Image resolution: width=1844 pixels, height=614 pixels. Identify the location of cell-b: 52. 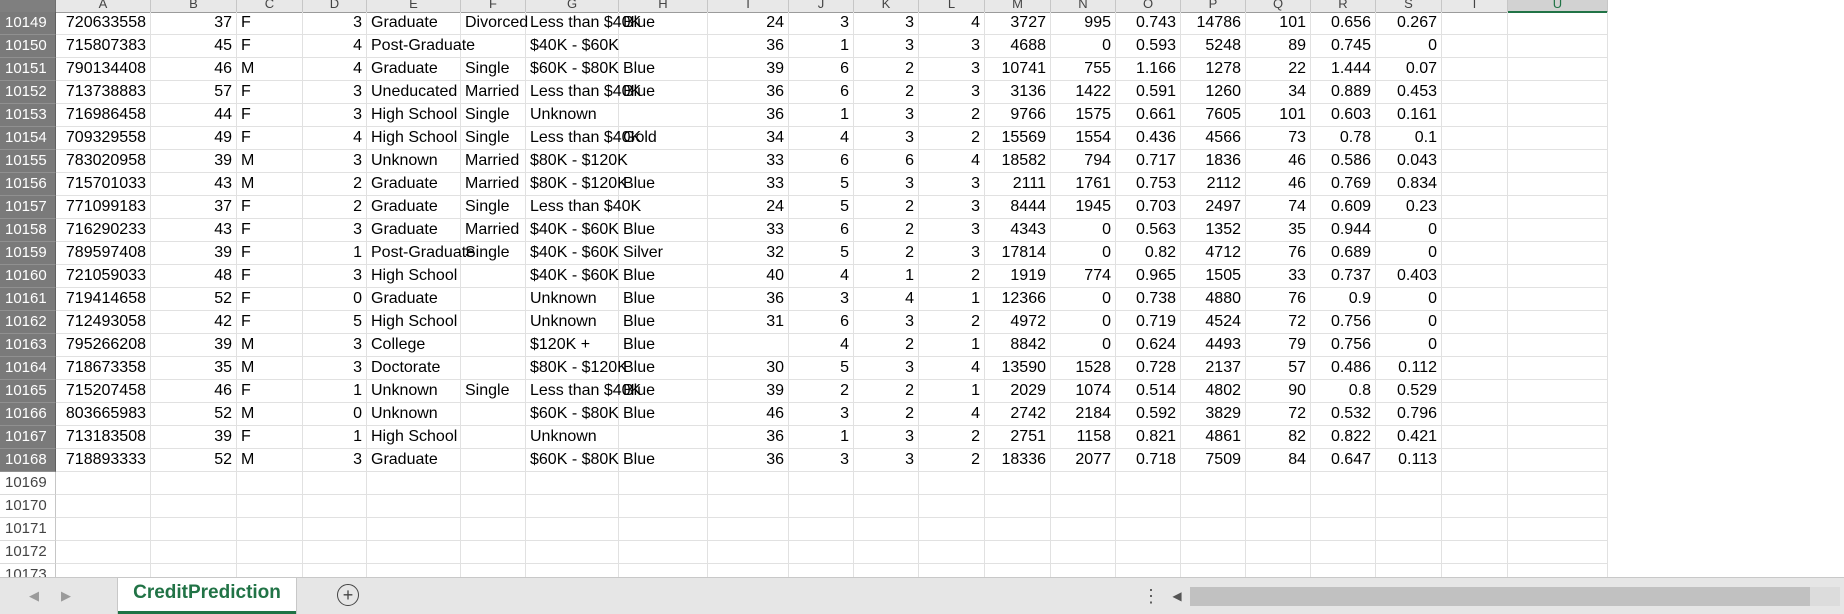
(194, 460).